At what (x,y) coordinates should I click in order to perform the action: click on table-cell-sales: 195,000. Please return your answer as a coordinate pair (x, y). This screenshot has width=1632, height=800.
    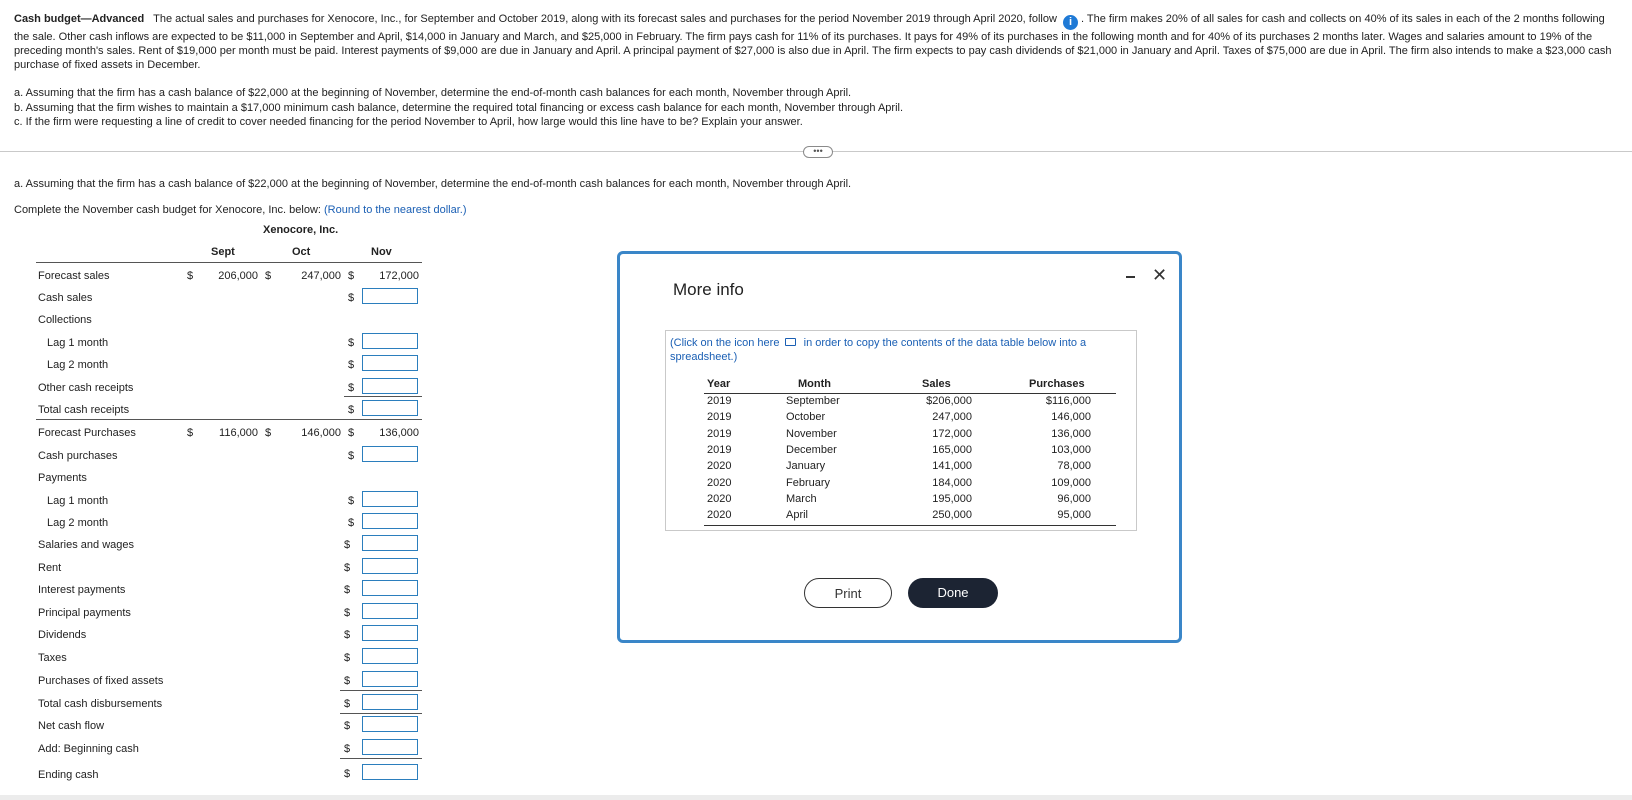
    Looking at the image, I should click on (952, 499).